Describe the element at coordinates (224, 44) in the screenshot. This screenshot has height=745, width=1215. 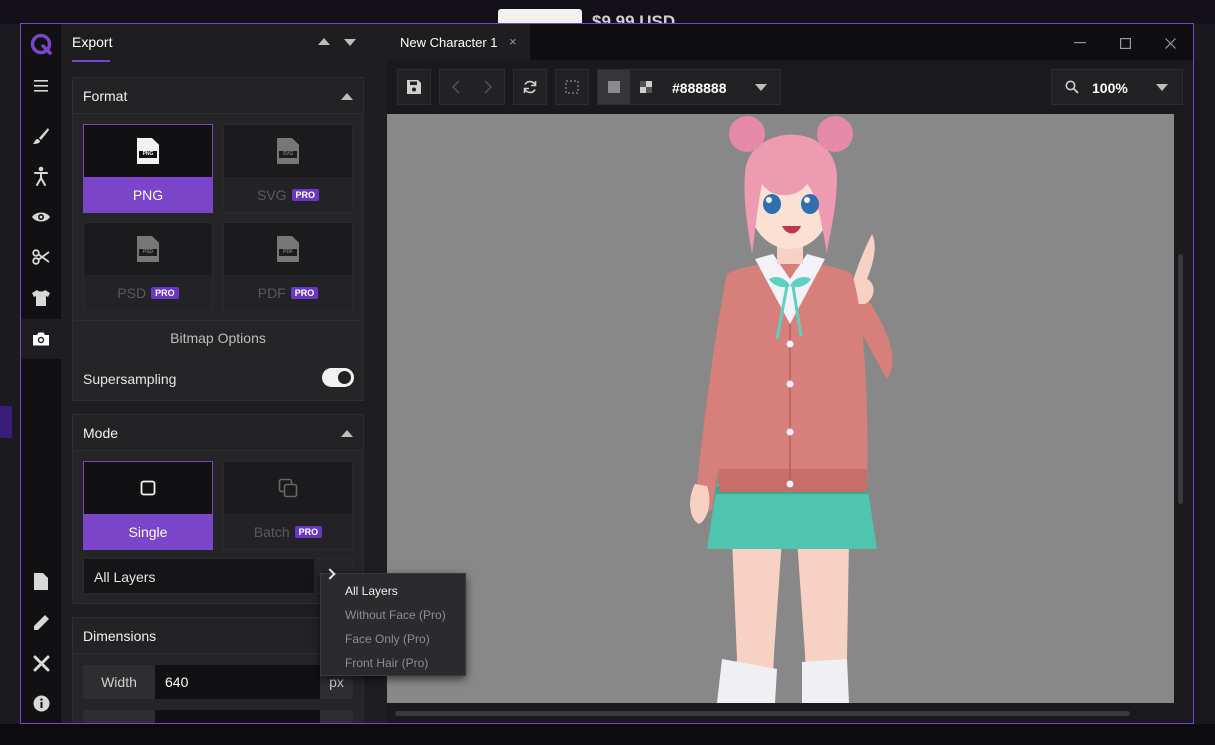
I see `panel-header: Export` at that location.